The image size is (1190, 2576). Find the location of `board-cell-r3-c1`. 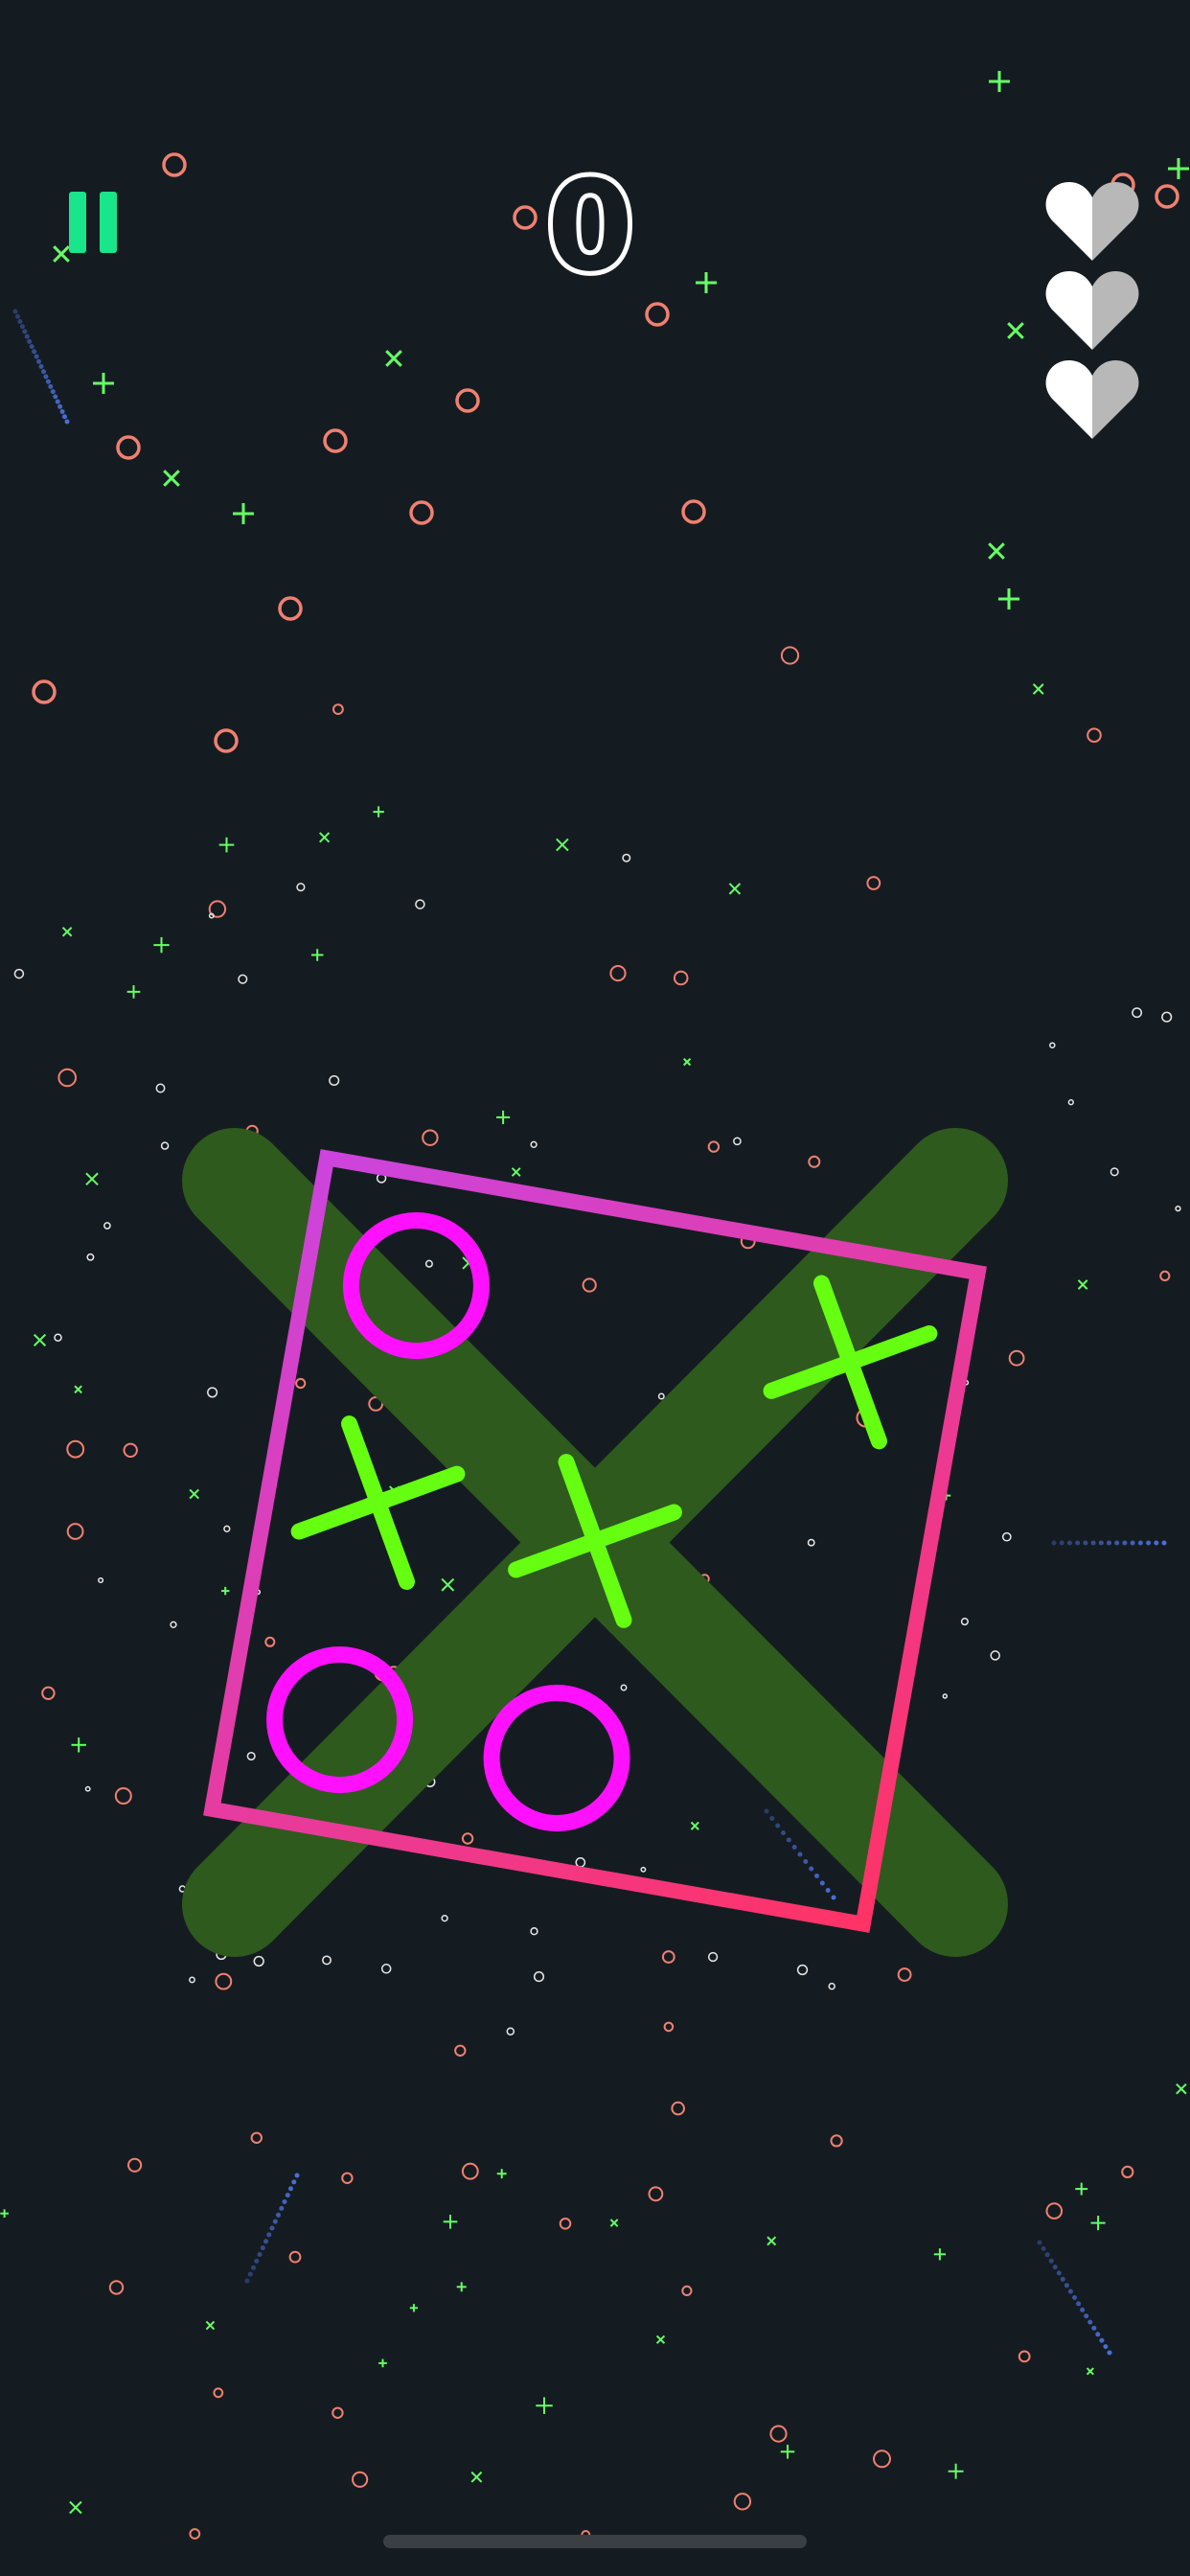

board-cell-r3-c1 is located at coordinates (340, 1719).